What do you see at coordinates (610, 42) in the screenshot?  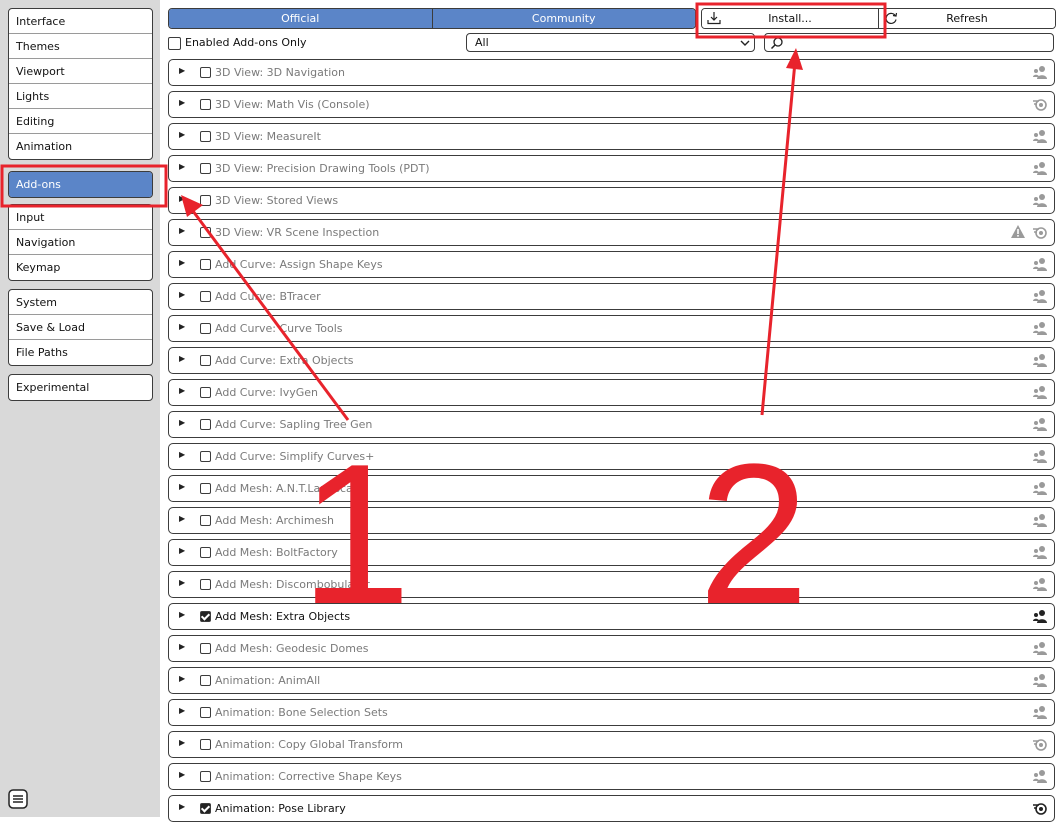 I see `category-select: All` at bounding box center [610, 42].